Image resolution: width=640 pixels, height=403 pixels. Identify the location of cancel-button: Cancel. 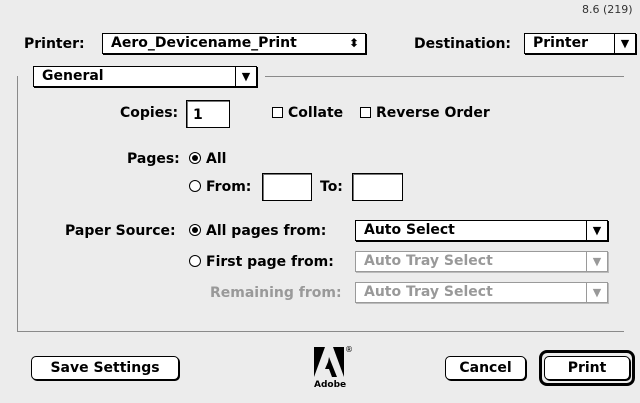
(485, 368).